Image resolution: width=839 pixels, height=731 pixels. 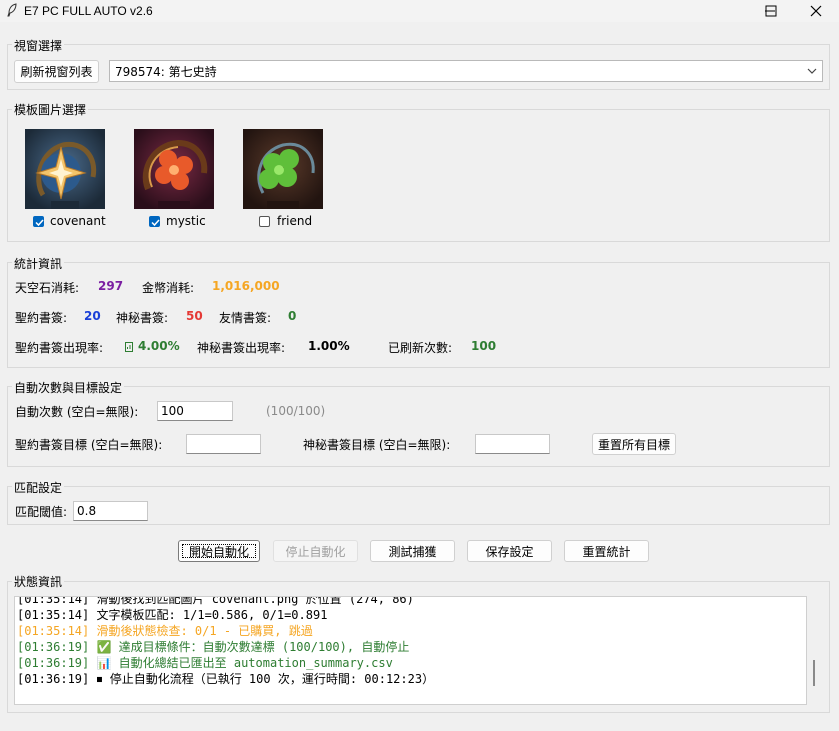 What do you see at coordinates (509, 551) in the screenshot?
I see `save-settings-button: 保存設定` at bounding box center [509, 551].